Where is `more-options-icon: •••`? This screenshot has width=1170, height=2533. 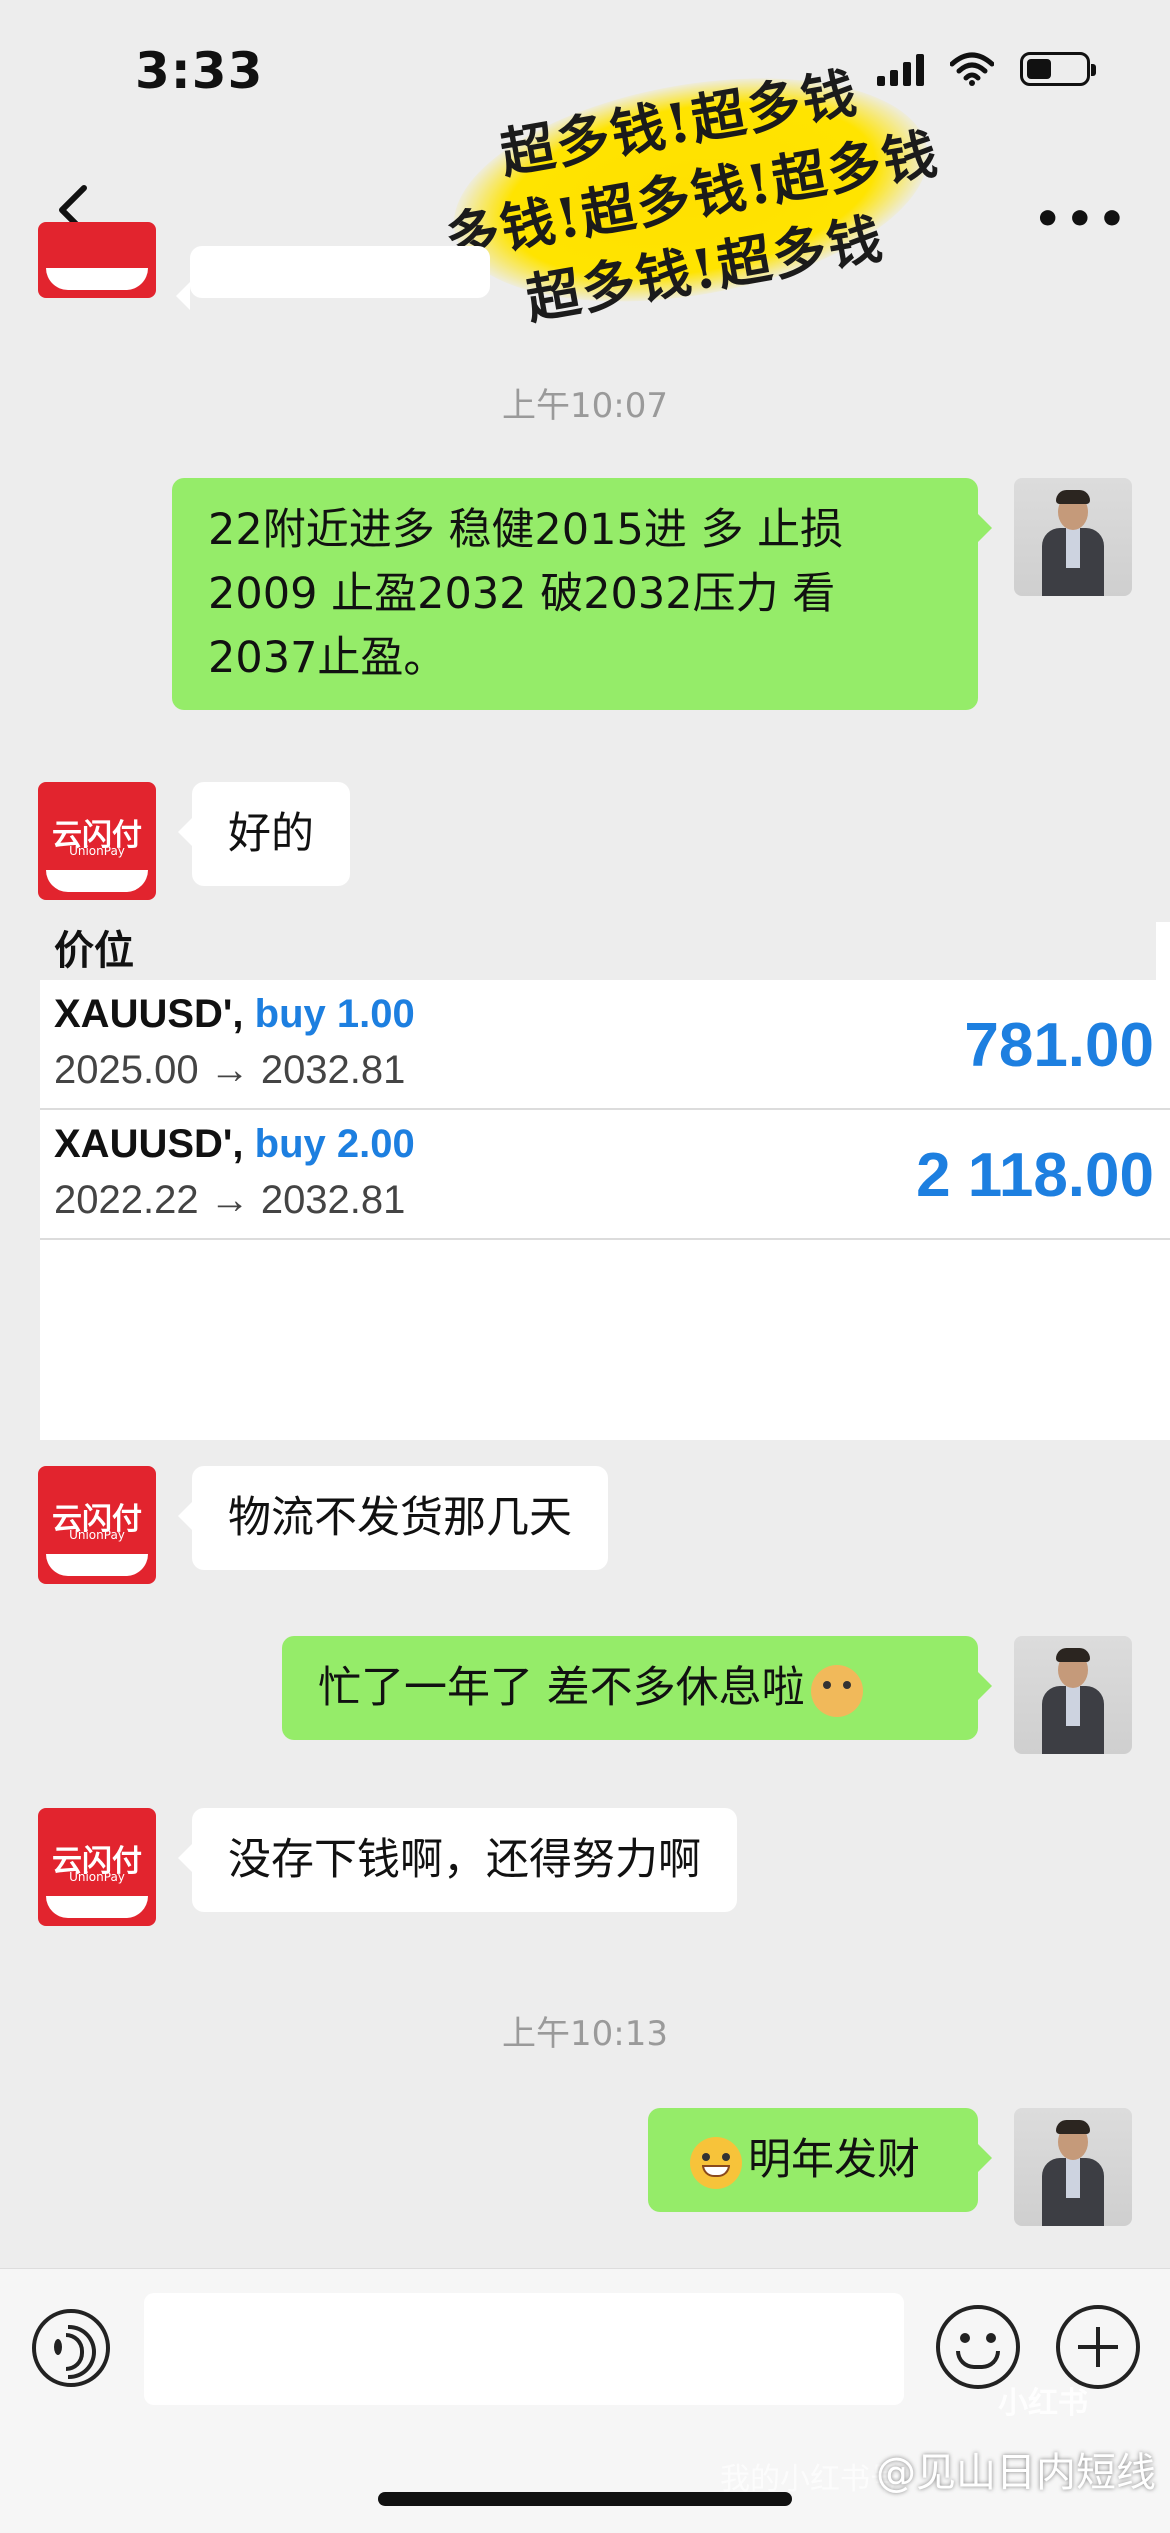 more-options-icon: ••• is located at coordinates (1082, 219).